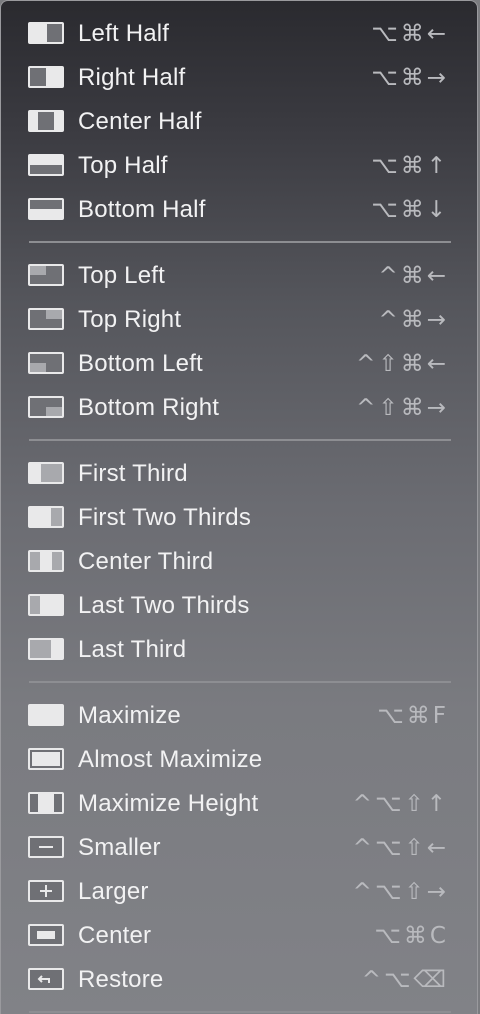  What do you see at coordinates (46, 715) in the screenshot?
I see `maximize-icon` at bounding box center [46, 715].